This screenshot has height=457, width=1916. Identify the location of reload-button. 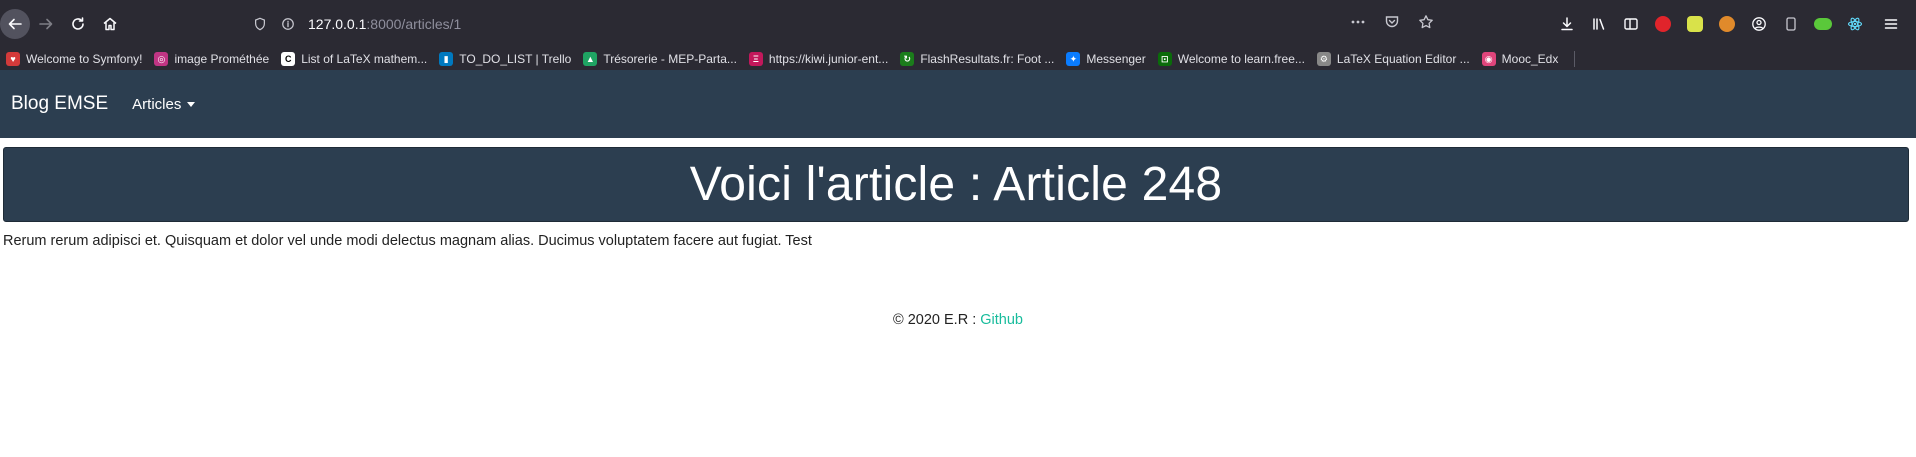
(78, 24).